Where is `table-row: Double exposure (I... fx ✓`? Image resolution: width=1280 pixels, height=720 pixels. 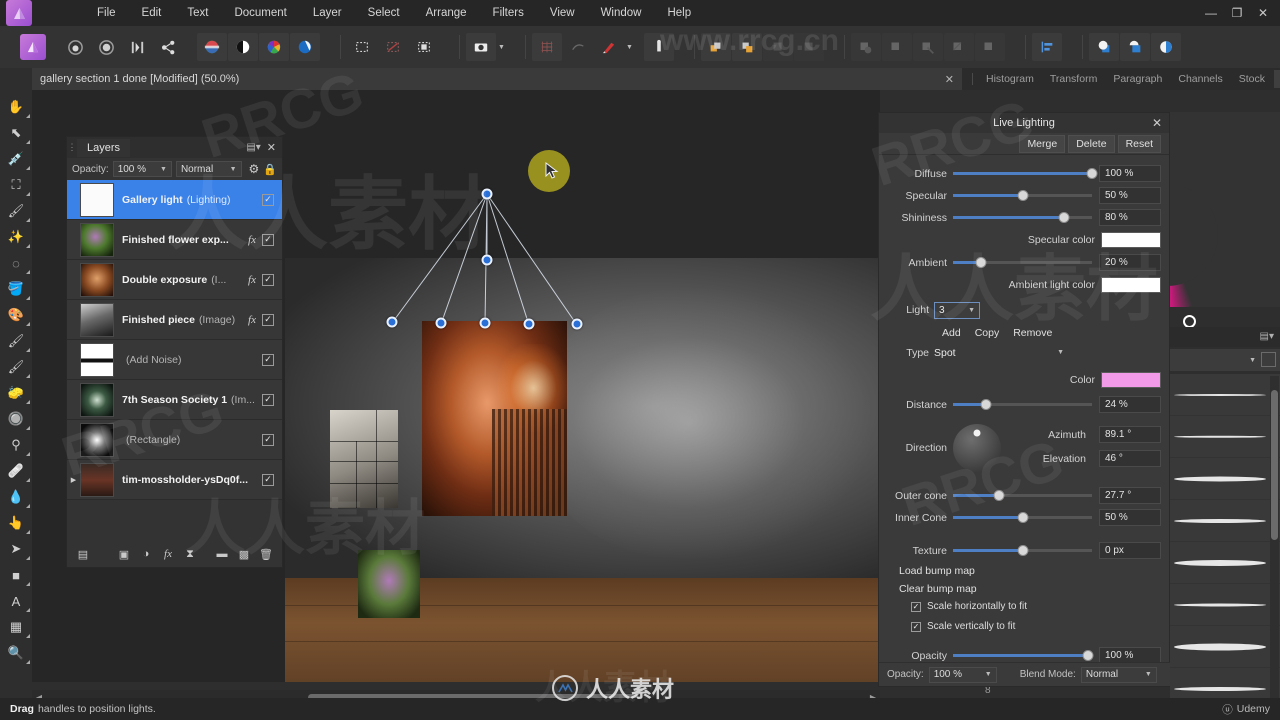
table-row: Double exposure (I... fx ✓ is located at coordinates (174, 280).